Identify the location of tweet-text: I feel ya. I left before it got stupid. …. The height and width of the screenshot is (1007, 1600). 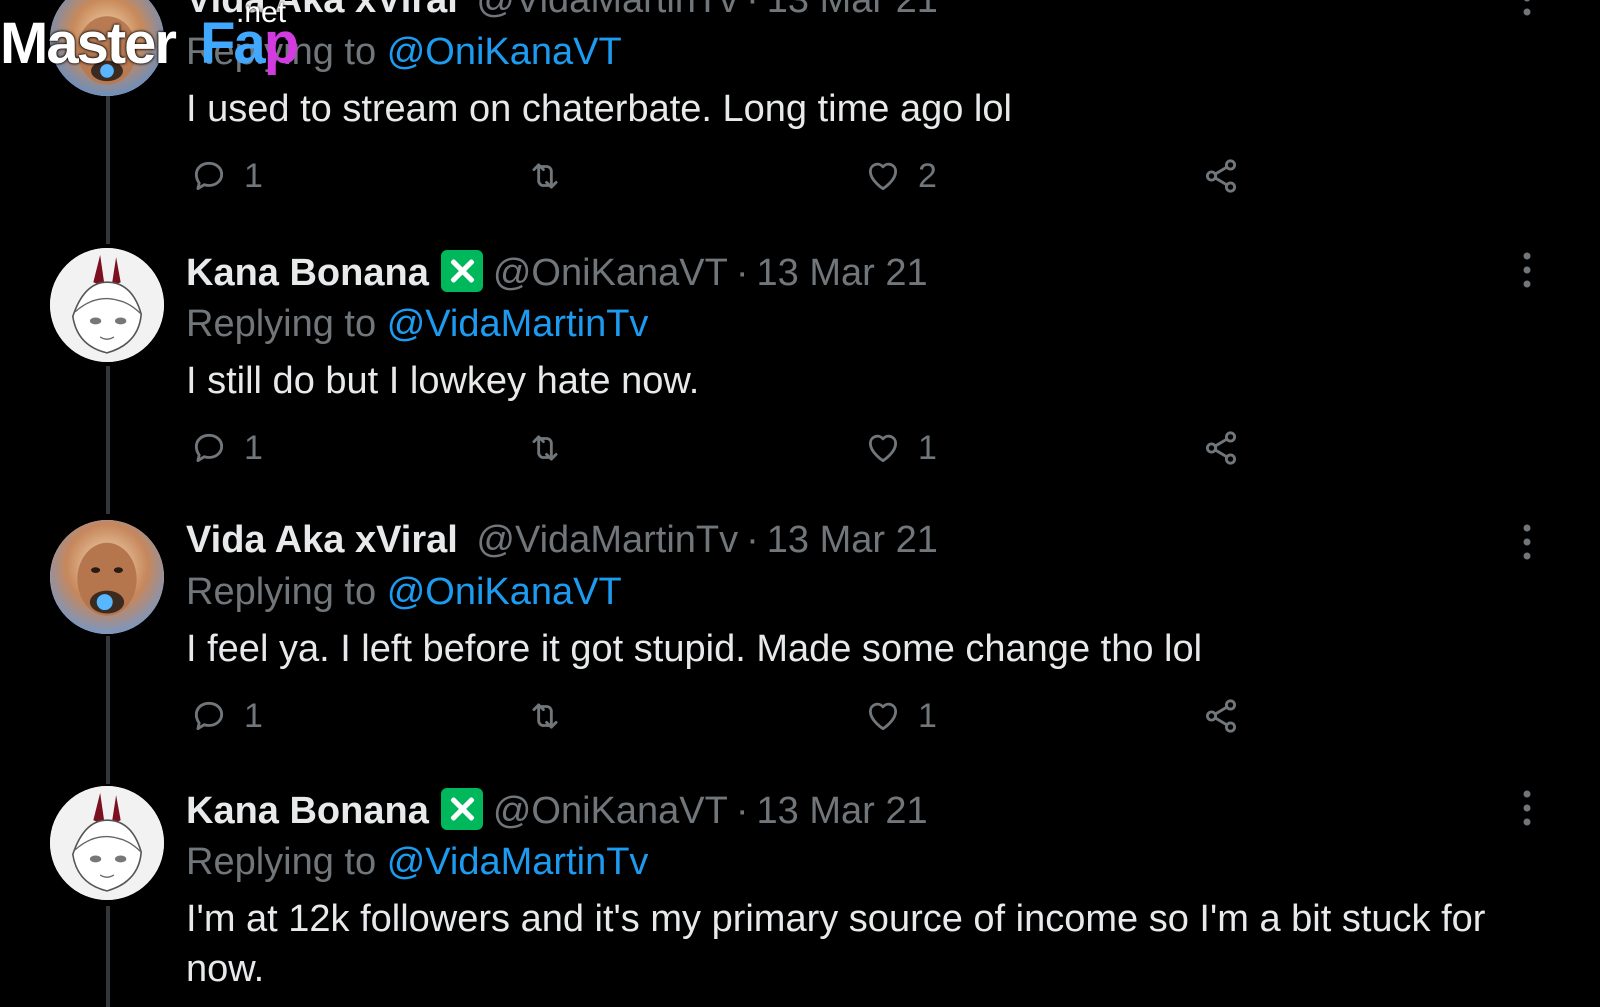
(694, 649).